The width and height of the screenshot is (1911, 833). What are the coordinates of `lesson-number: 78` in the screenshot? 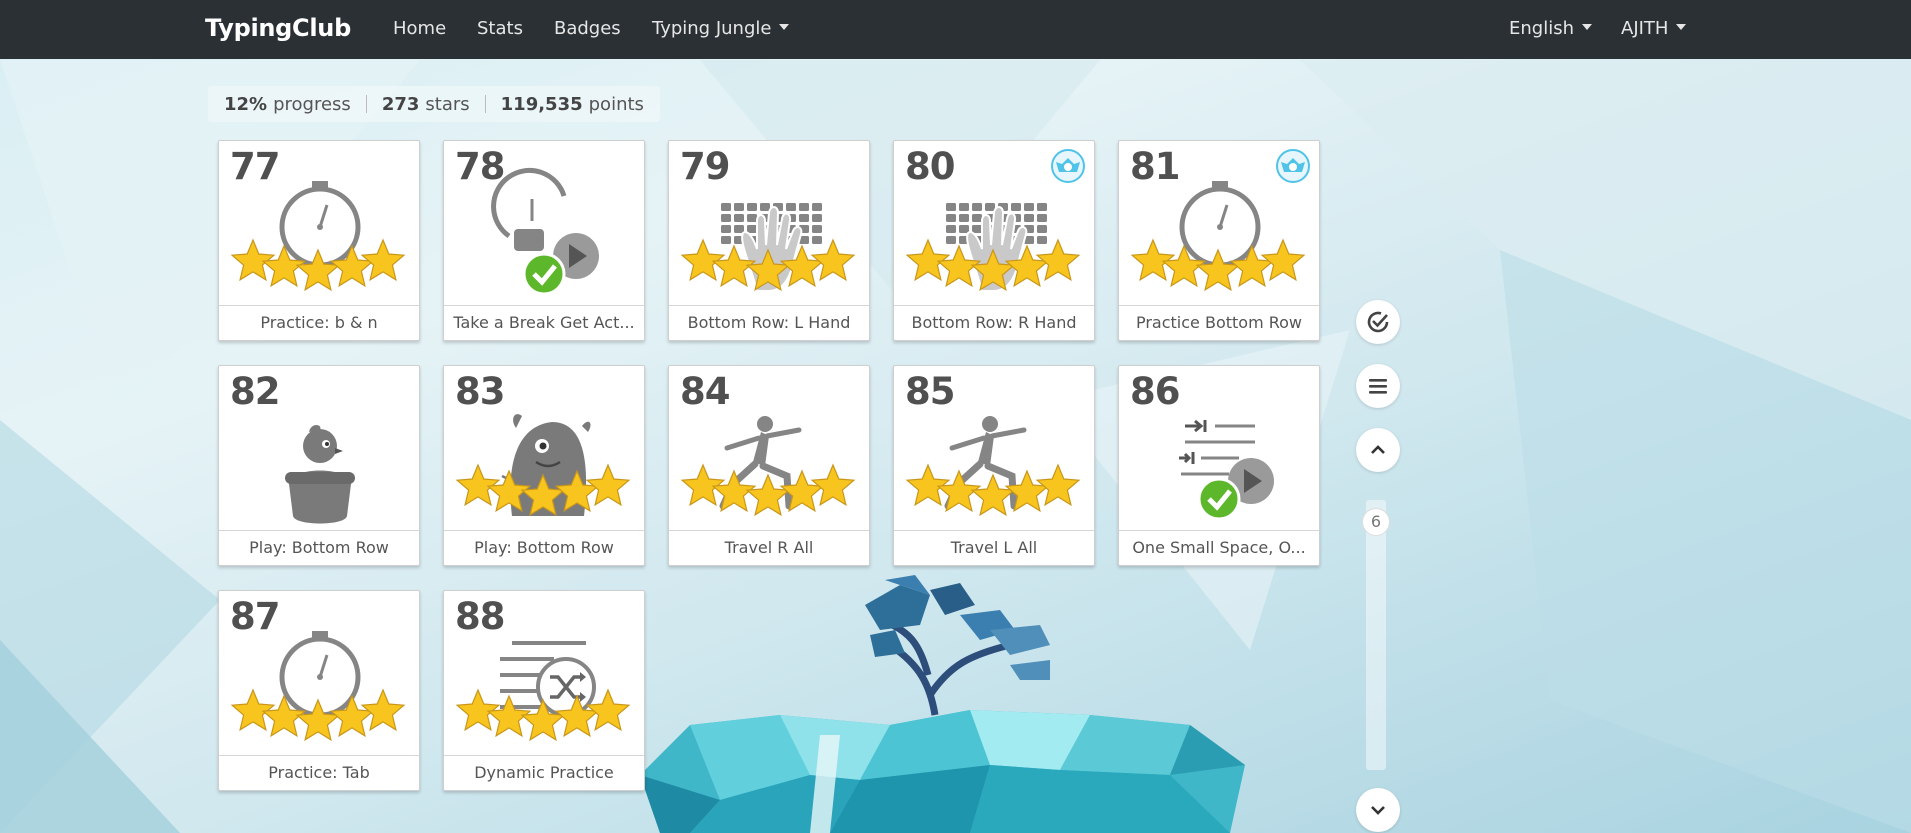 It's located at (480, 166).